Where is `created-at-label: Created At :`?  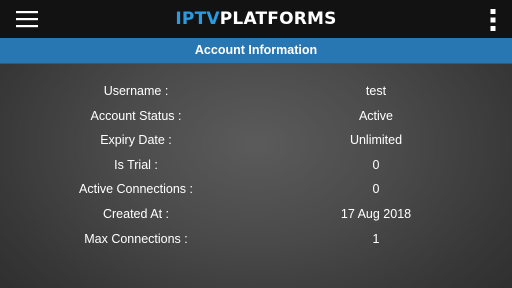 created-at-label: Created At : is located at coordinates (135, 213).